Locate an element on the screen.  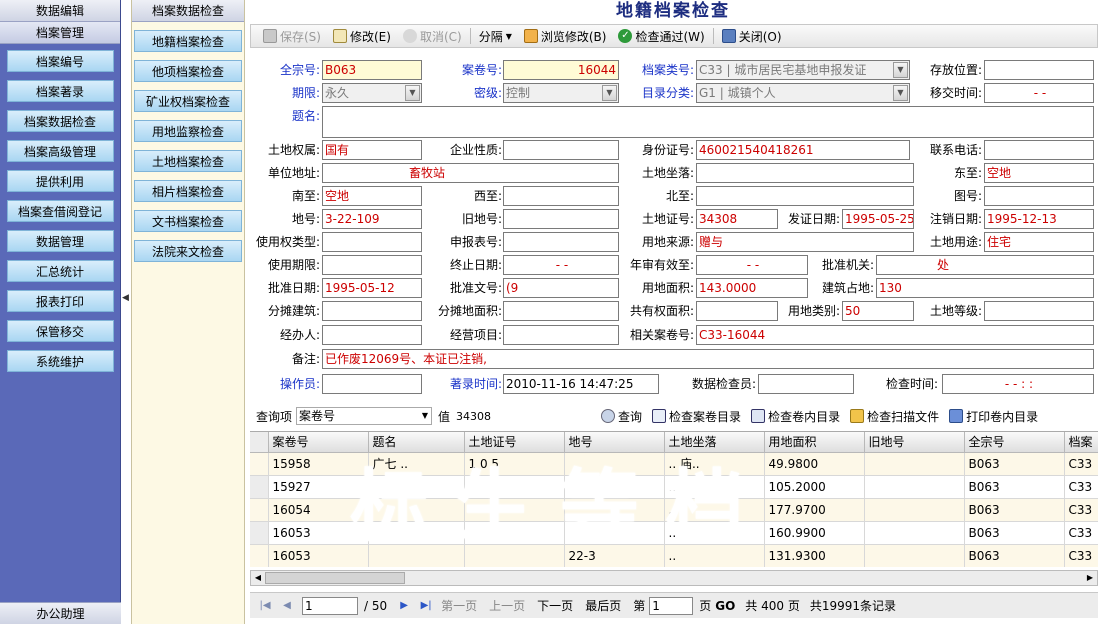
danwei-field: 畜牧站 is located at coordinates (470, 173).